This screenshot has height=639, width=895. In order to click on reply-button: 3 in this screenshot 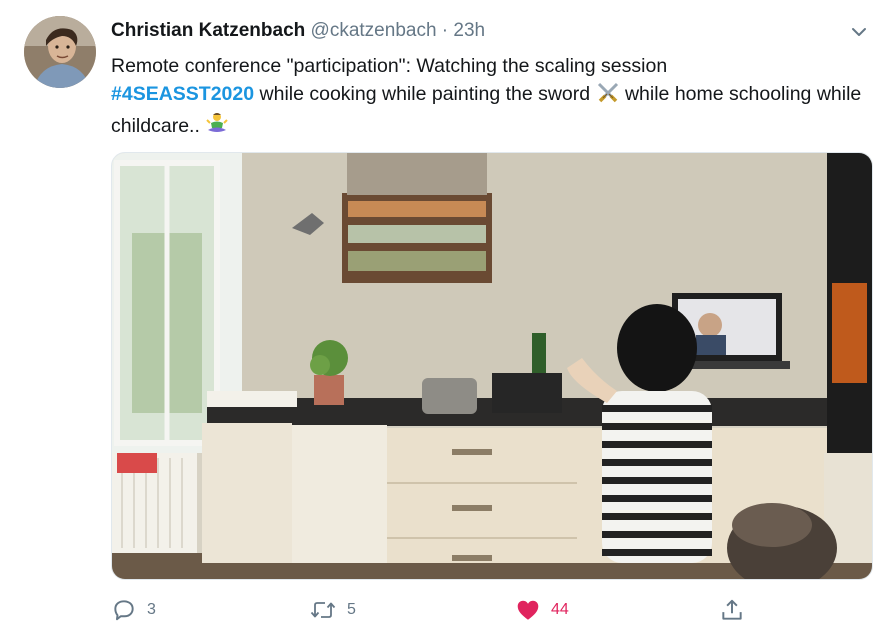, I will do `click(133, 610)`.